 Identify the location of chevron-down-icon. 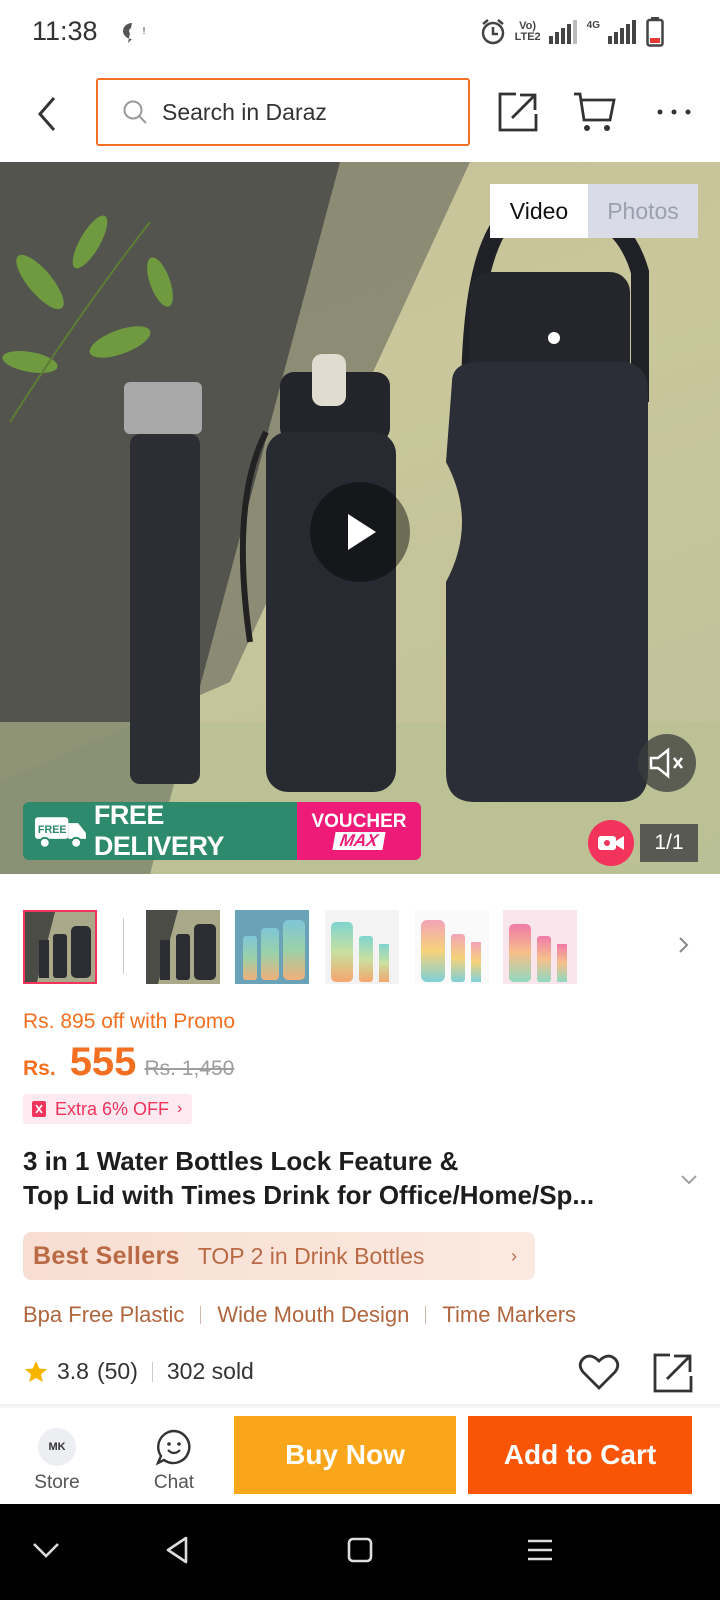
(689, 1180).